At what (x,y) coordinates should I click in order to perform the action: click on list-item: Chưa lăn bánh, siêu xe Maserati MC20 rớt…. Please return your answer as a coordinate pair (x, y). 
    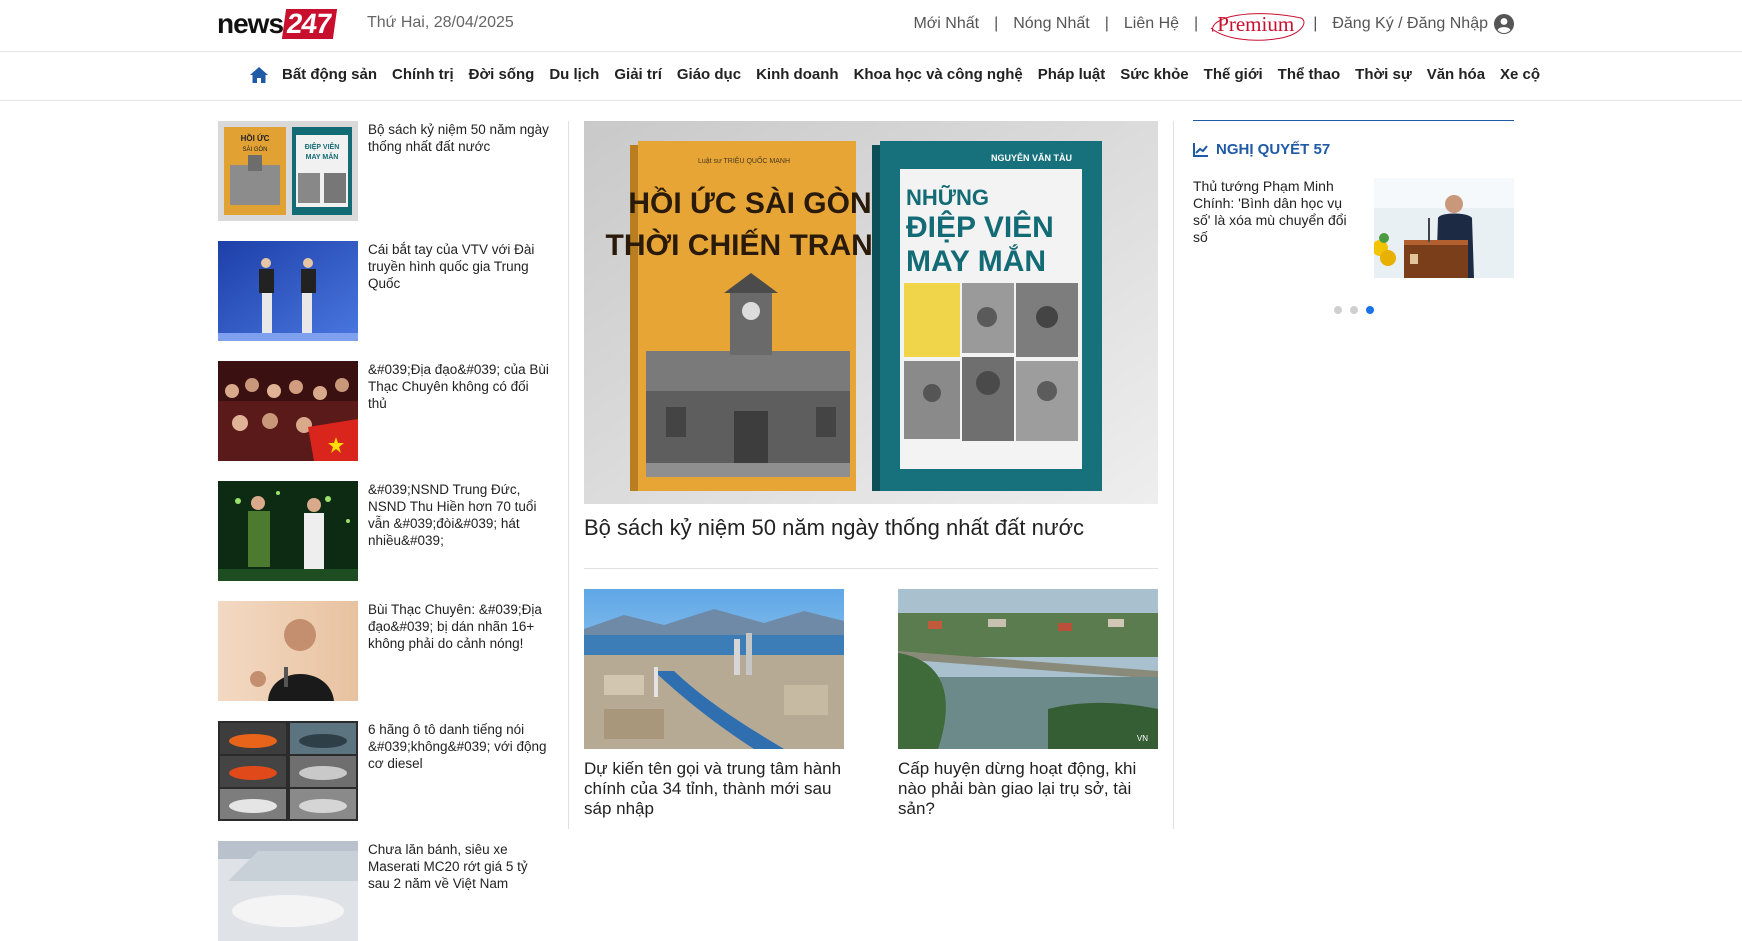
    Looking at the image, I should click on (384, 891).